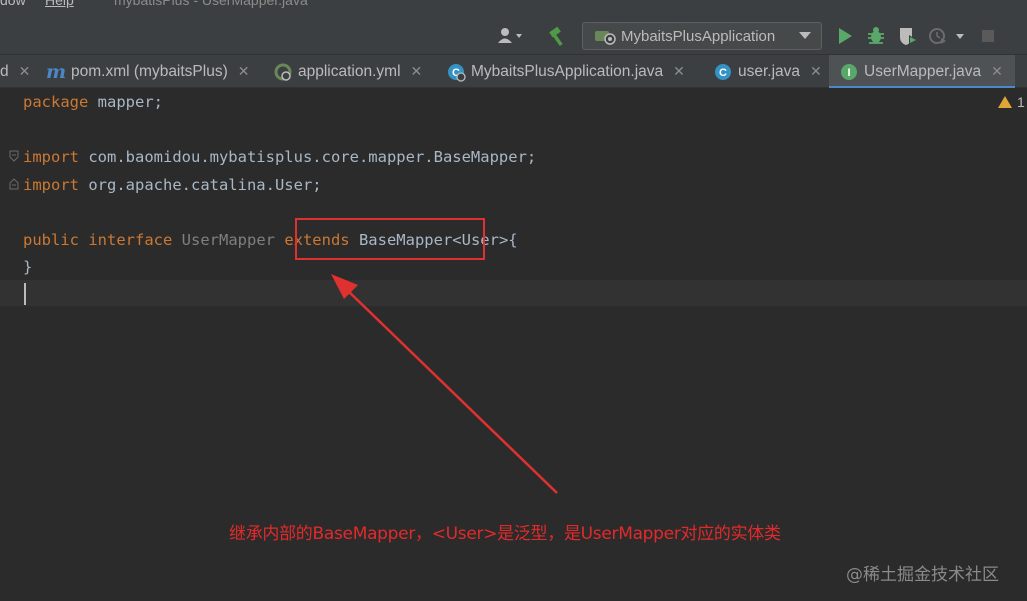  What do you see at coordinates (876, 36) in the screenshot?
I see `debug-icon` at bounding box center [876, 36].